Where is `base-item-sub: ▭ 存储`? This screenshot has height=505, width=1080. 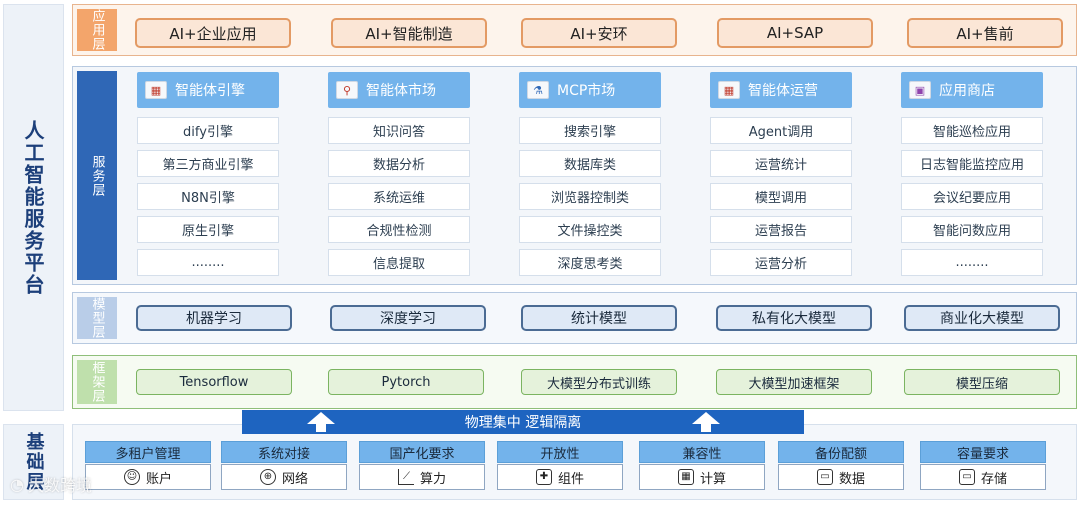
base-item-sub: ▭ 存储 is located at coordinates (983, 477).